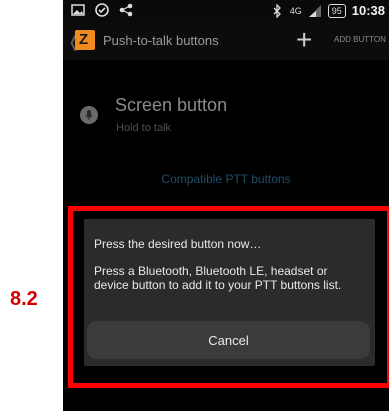 The image size is (389, 411). What do you see at coordinates (226, 41) in the screenshot?
I see `app-bar: ❬ Z Push-to-talk buttons + ADD BUTTON` at bounding box center [226, 41].